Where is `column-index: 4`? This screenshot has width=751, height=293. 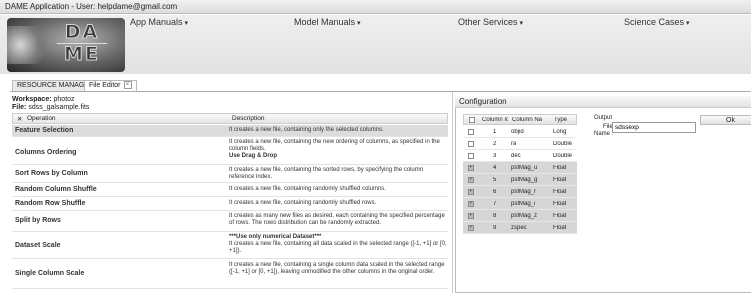 column-index: 4 is located at coordinates (495, 168).